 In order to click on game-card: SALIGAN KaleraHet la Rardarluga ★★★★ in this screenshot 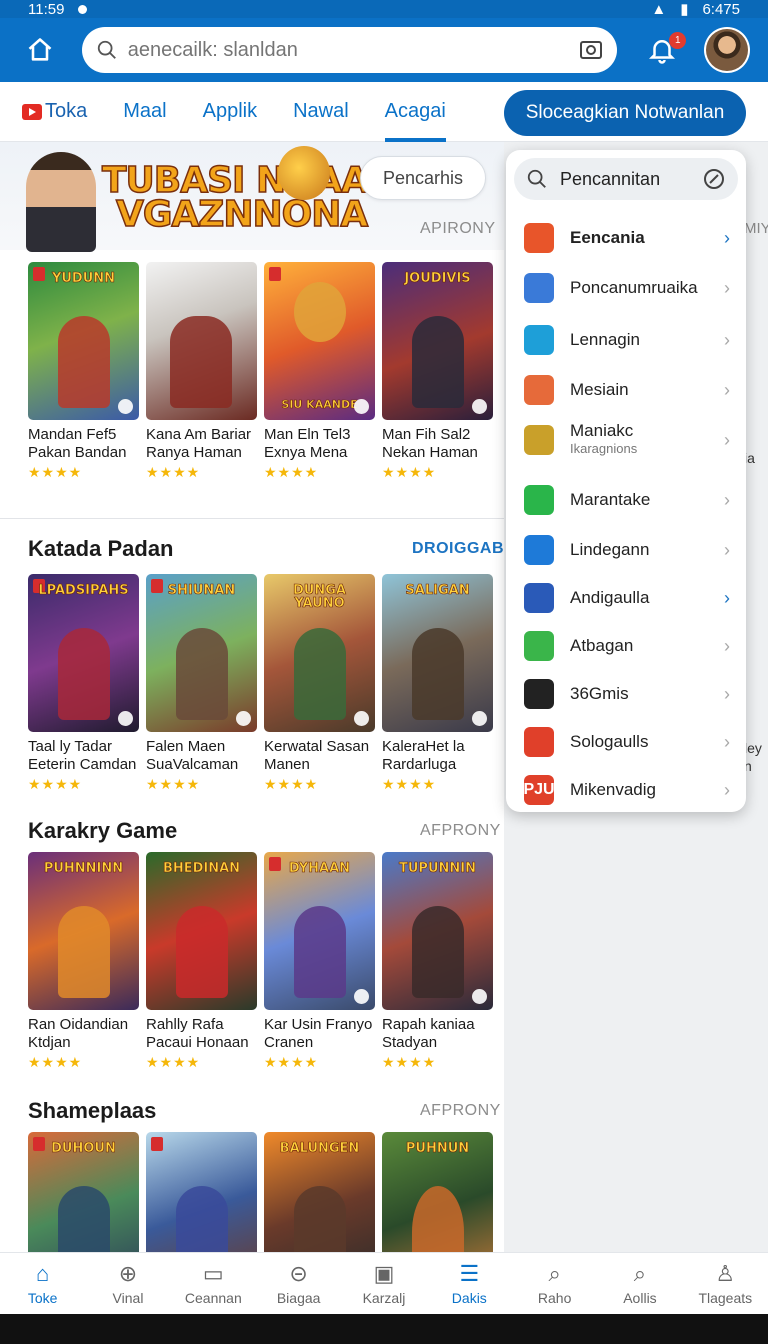, I will do `click(437, 683)`.